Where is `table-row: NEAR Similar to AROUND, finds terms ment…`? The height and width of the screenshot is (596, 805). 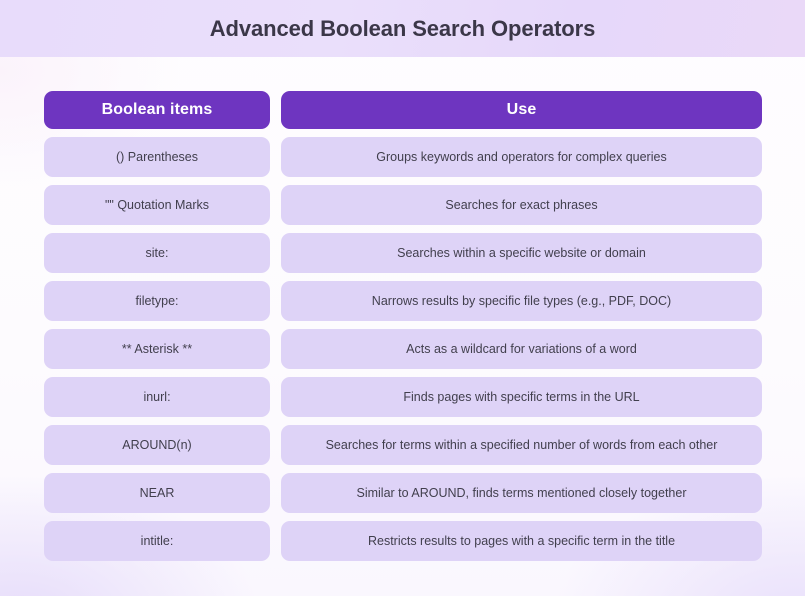 table-row: NEAR Similar to AROUND, finds terms ment… is located at coordinates (403, 493).